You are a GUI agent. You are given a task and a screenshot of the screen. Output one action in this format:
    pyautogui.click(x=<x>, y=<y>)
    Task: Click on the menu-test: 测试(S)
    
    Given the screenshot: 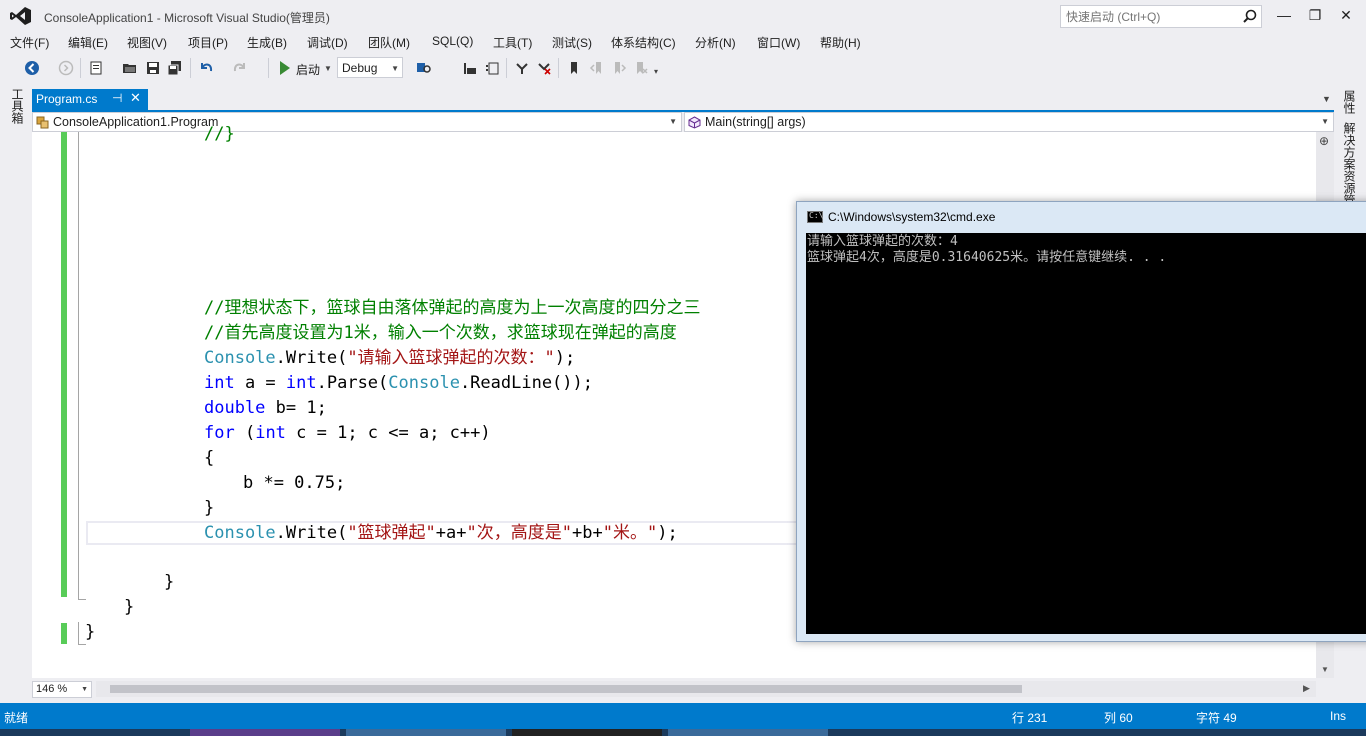 What is the action you would take?
    pyautogui.click(x=572, y=42)
    